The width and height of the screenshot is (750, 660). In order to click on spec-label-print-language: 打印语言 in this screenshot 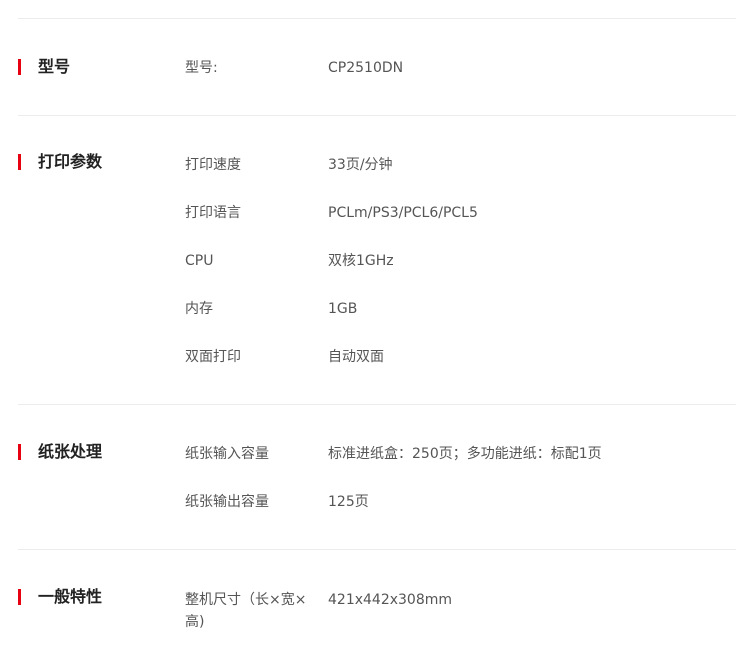, I will do `click(213, 213)`.